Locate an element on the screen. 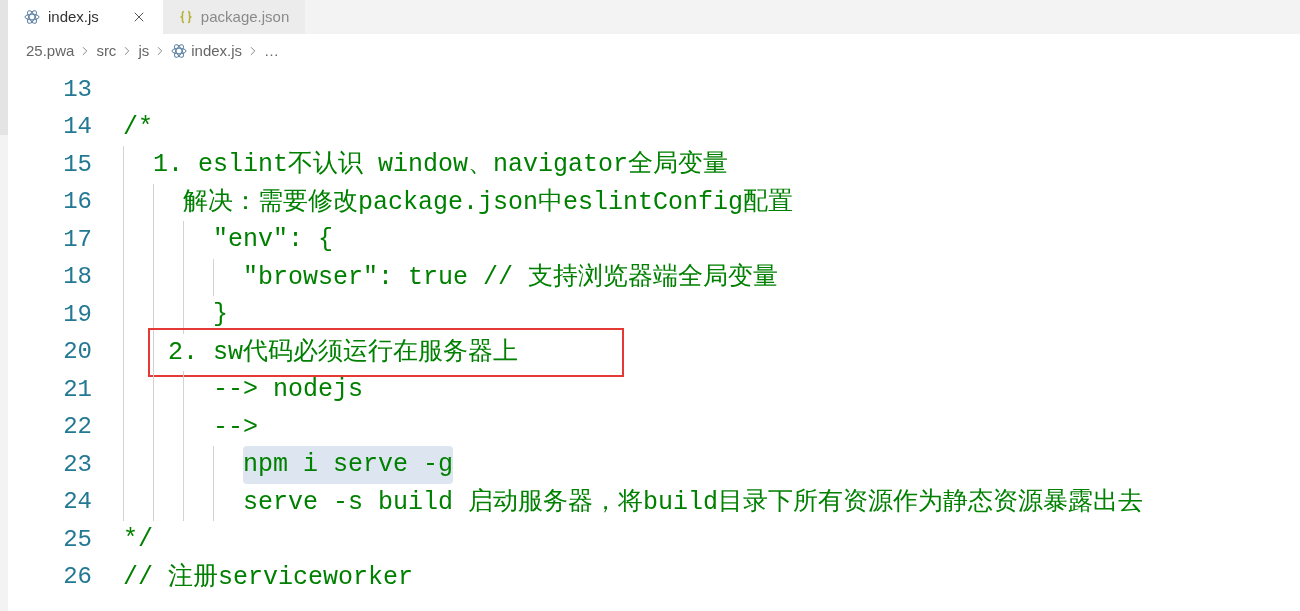 Image resolution: width=1300 pixels, height=611 pixels. line-number: 25 is located at coordinates (77, 539).